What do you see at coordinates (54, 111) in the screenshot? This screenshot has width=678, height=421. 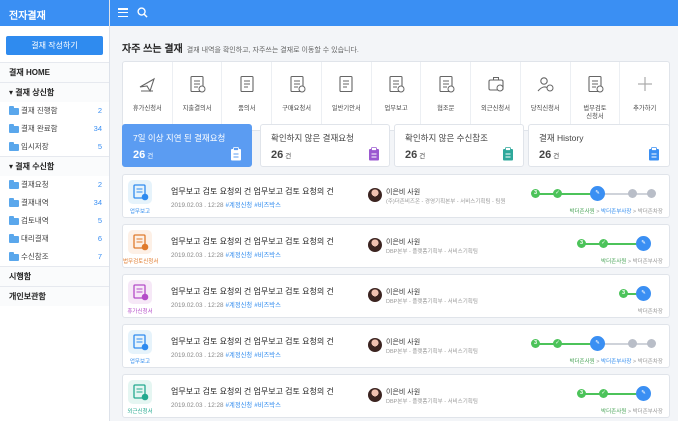 I see `sidebar-item-section1_items-0: 결재 진행함 2` at bounding box center [54, 111].